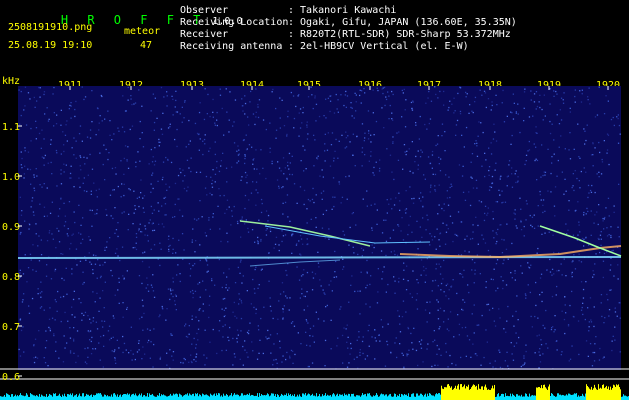 Image resolution: width=629 pixels, height=400 pixels. I want to click on frequency-tick-label: 0.7, so click(11, 327).